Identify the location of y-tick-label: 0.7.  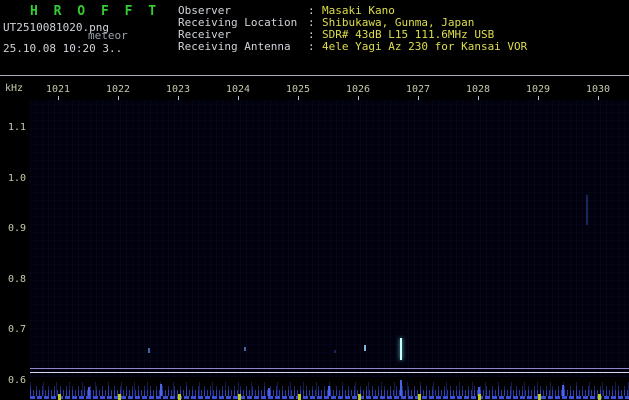
(16, 330).